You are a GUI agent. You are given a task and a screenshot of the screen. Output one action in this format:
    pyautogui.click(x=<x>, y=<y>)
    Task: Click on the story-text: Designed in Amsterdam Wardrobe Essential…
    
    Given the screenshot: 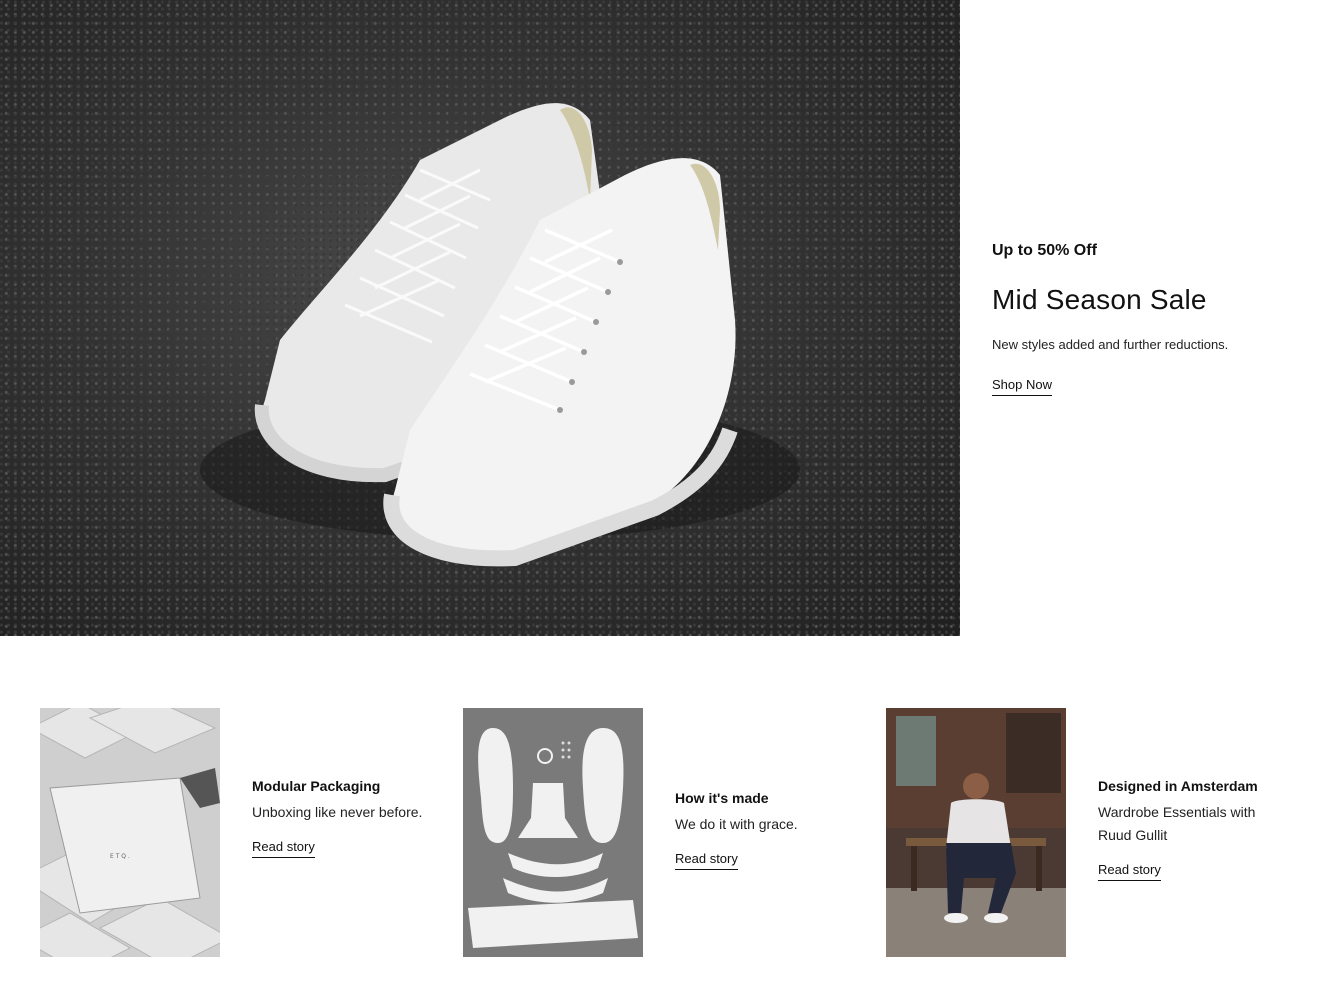 What is the action you would take?
    pyautogui.click(x=1188, y=828)
    